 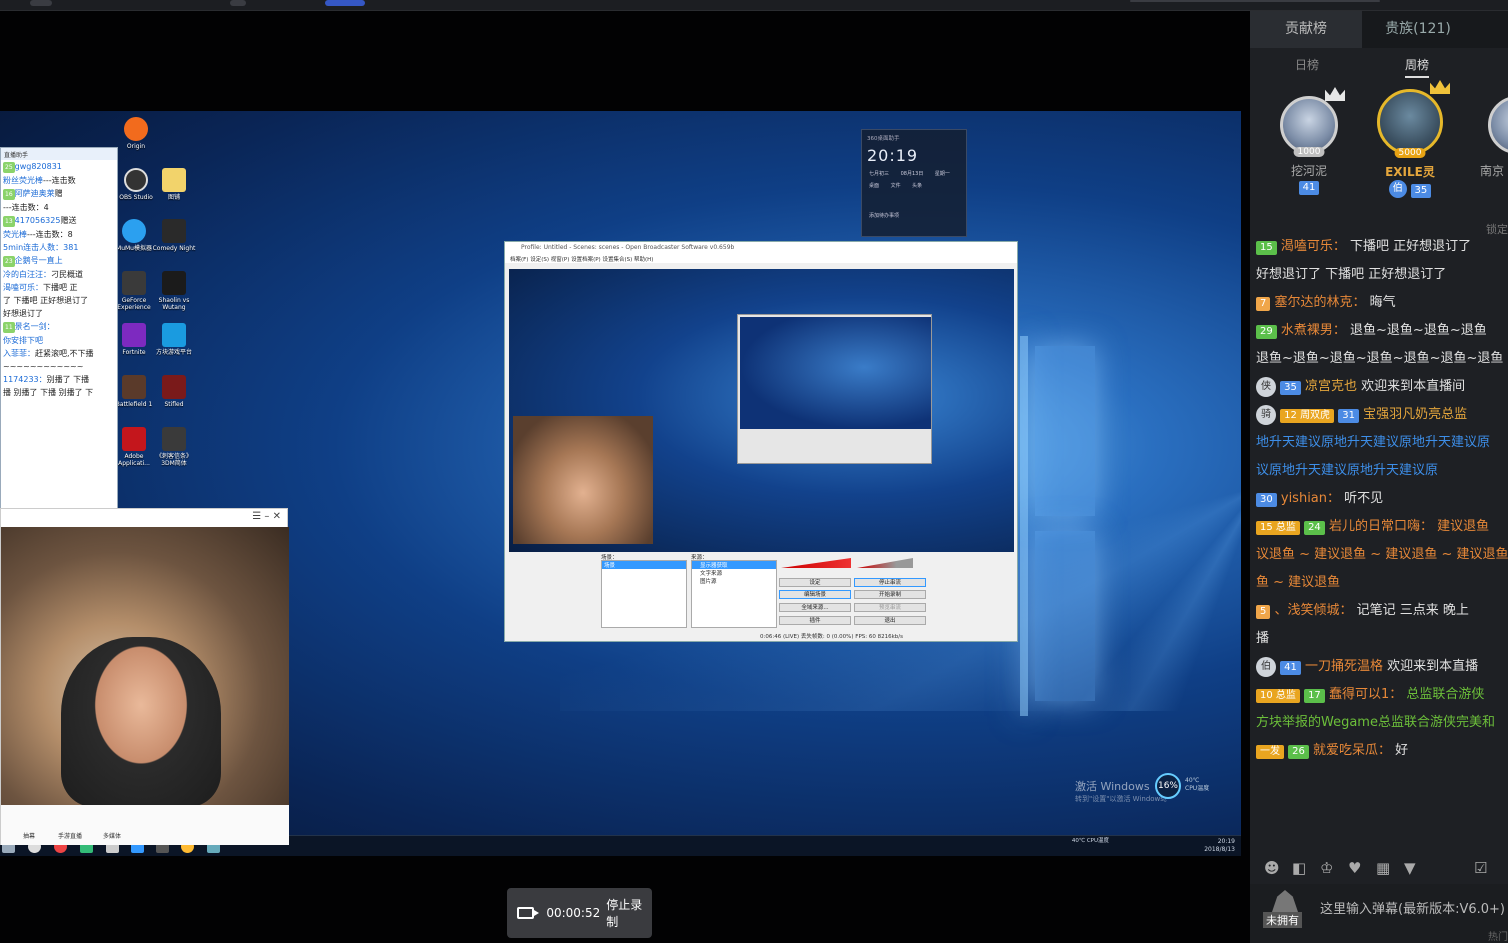 What do you see at coordinates (59, 300) in the screenshot?
I see `helper-line: 了 下播吧 正好想退订了` at bounding box center [59, 300].